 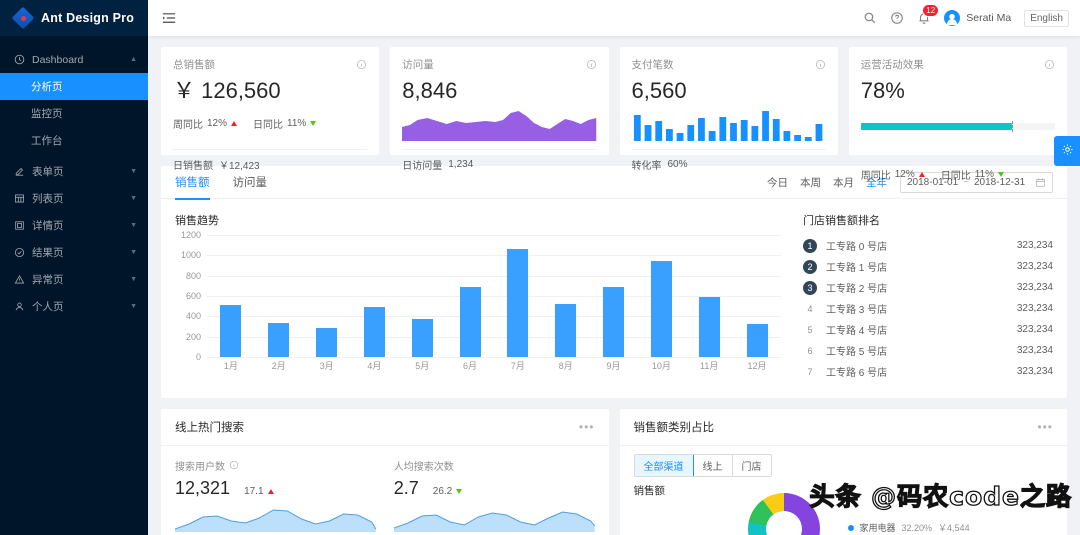 What do you see at coordinates (74, 171) in the screenshot?
I see `sidebar-item-form: 表单页 ▼` at bounding box center [74, 171].